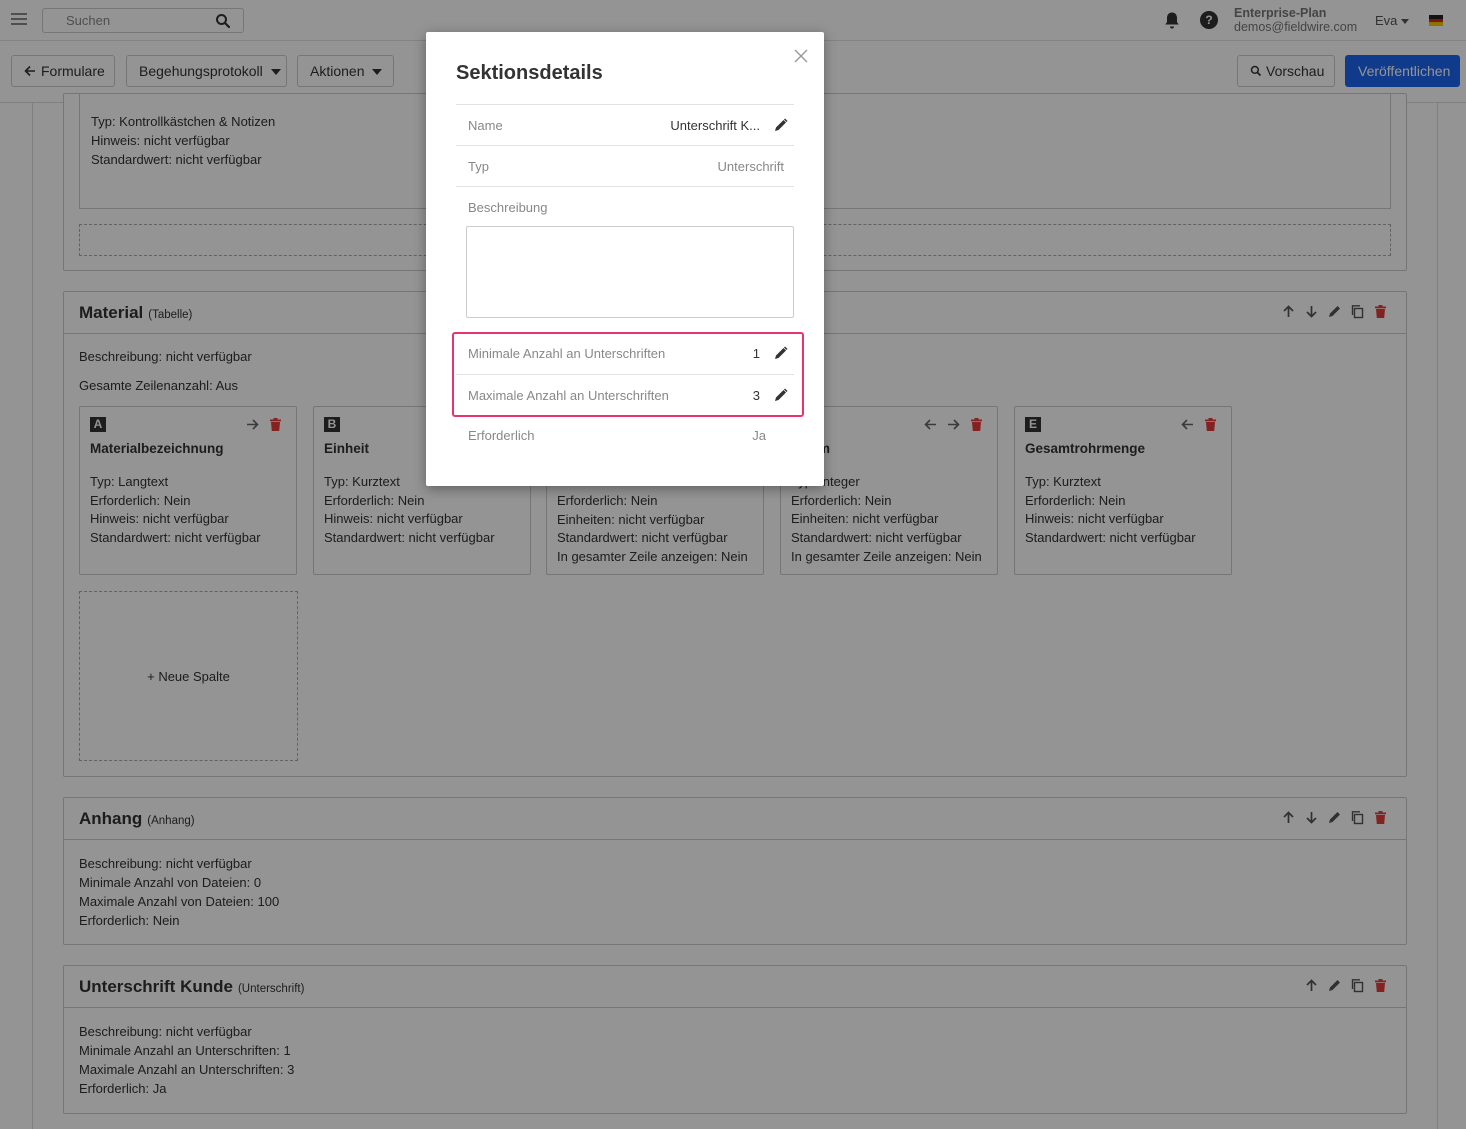 The height and width of the screenshot is (1129, 1466). I want to click on required-value: Ja, so click(759, 435).